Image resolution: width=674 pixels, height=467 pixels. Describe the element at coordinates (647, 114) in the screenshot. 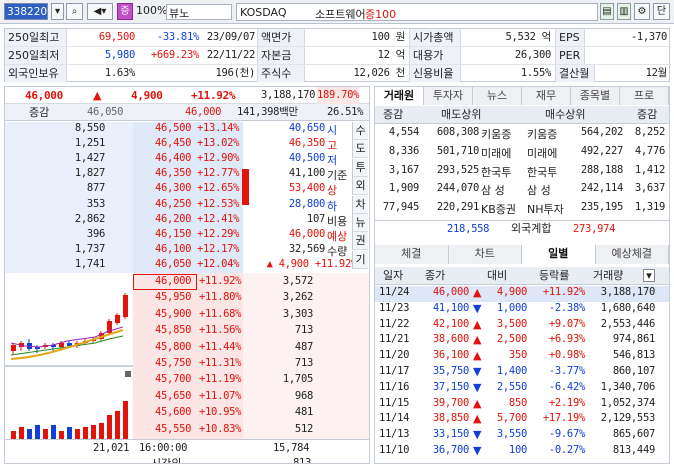

I see `broker-inc2-label: 증감` at that location.